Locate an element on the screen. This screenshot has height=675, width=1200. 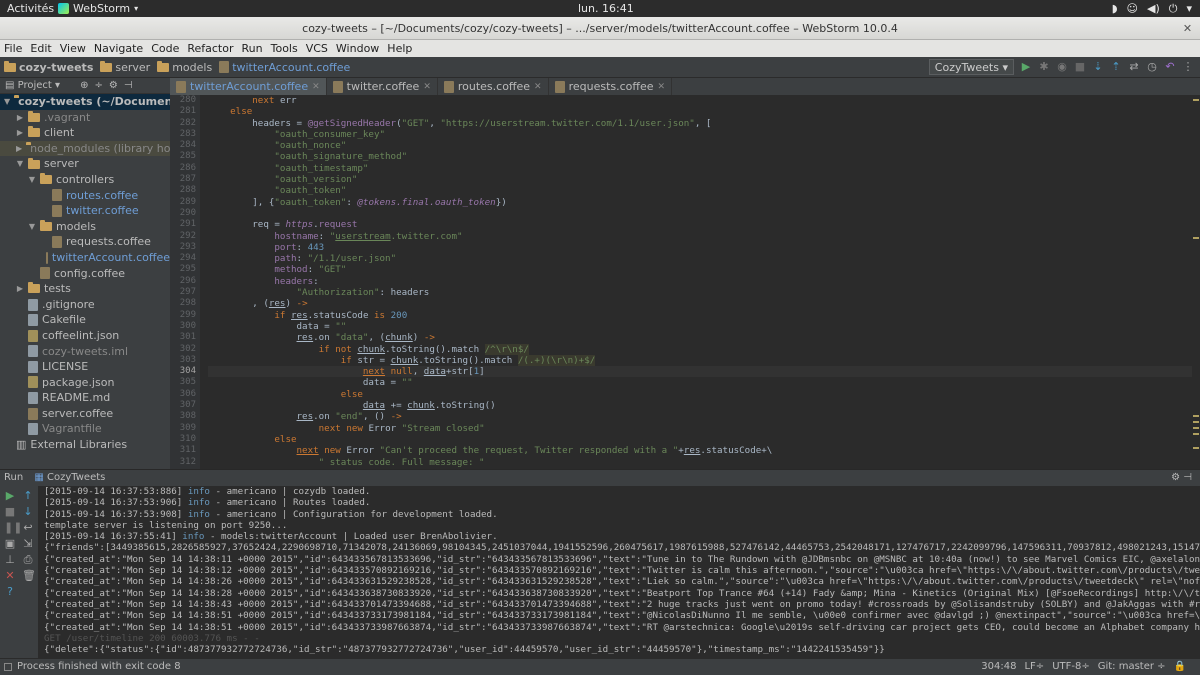
app-menu: WebStorm ▾ is located at coordinates (98, 8).